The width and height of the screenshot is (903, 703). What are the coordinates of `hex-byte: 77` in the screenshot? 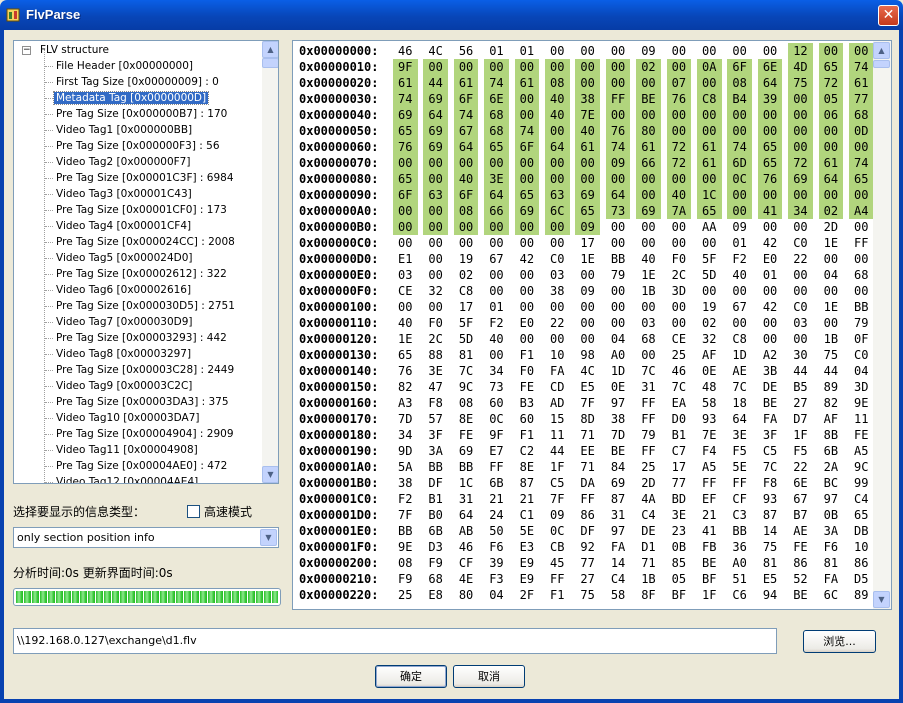 It's located at (679, 483).